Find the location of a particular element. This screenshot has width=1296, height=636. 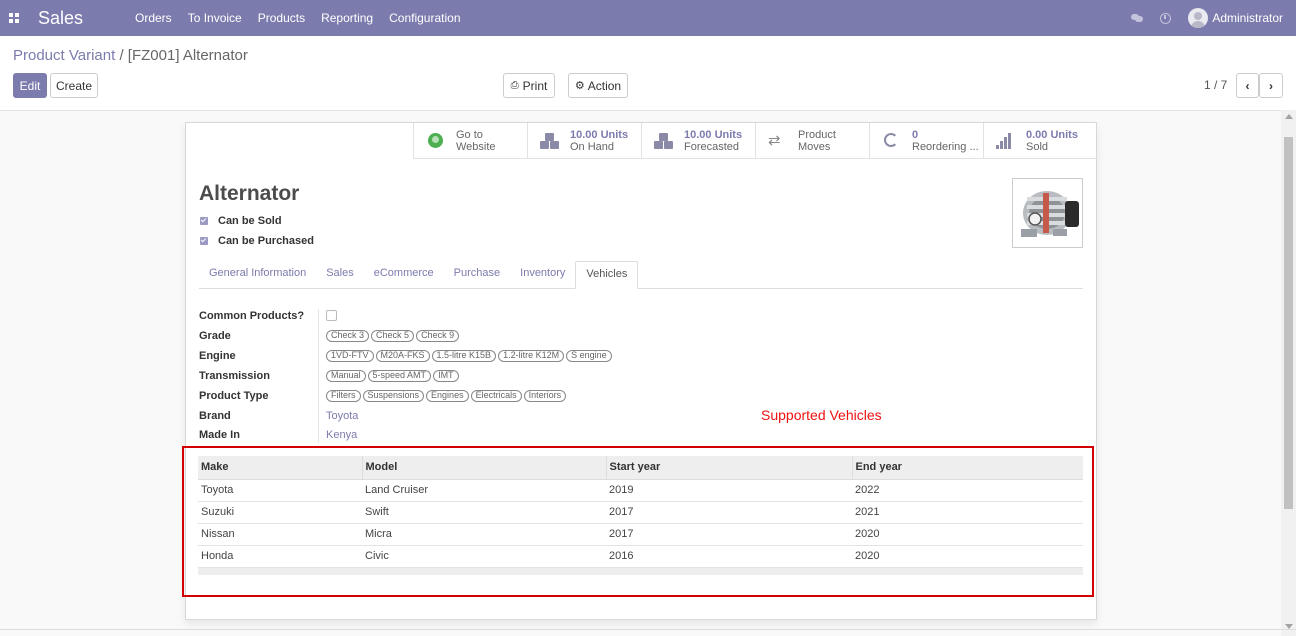

forecasted-label: Forecasted is located at coordinates (712, 146).